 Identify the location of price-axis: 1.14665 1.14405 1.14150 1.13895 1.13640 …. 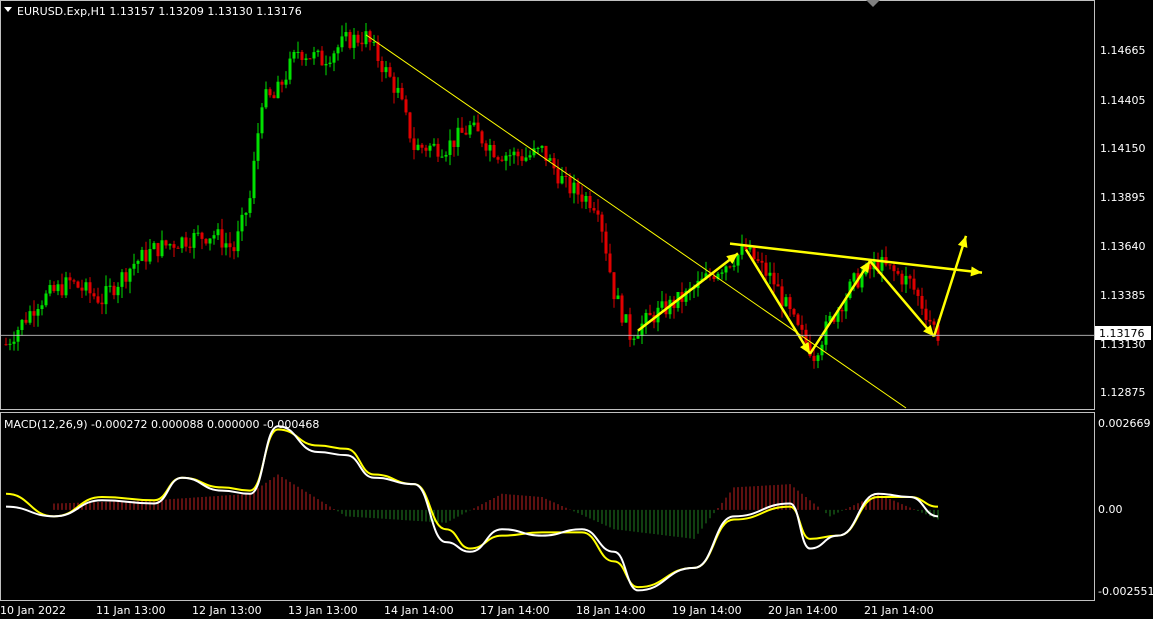
(1123, 221).